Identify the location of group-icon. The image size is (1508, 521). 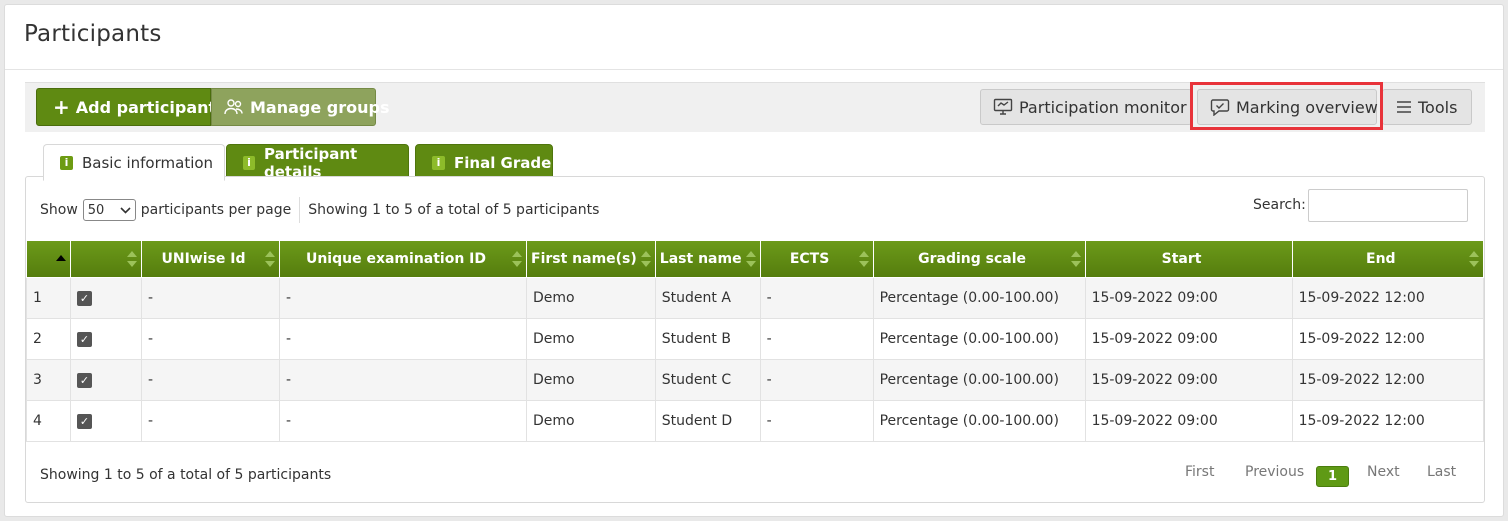
(234, 107).